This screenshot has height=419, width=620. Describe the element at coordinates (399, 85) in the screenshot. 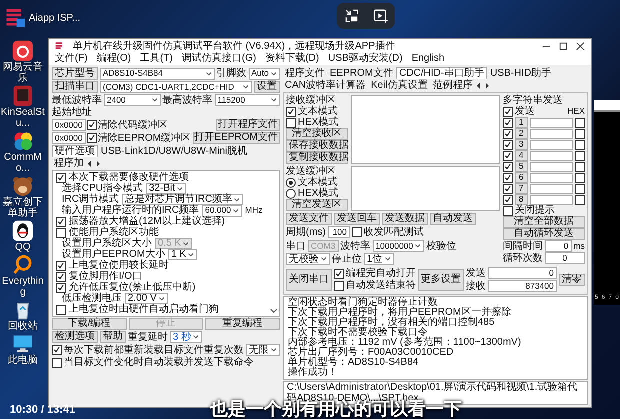

I see `tab: Keil仿真设置` at that location.